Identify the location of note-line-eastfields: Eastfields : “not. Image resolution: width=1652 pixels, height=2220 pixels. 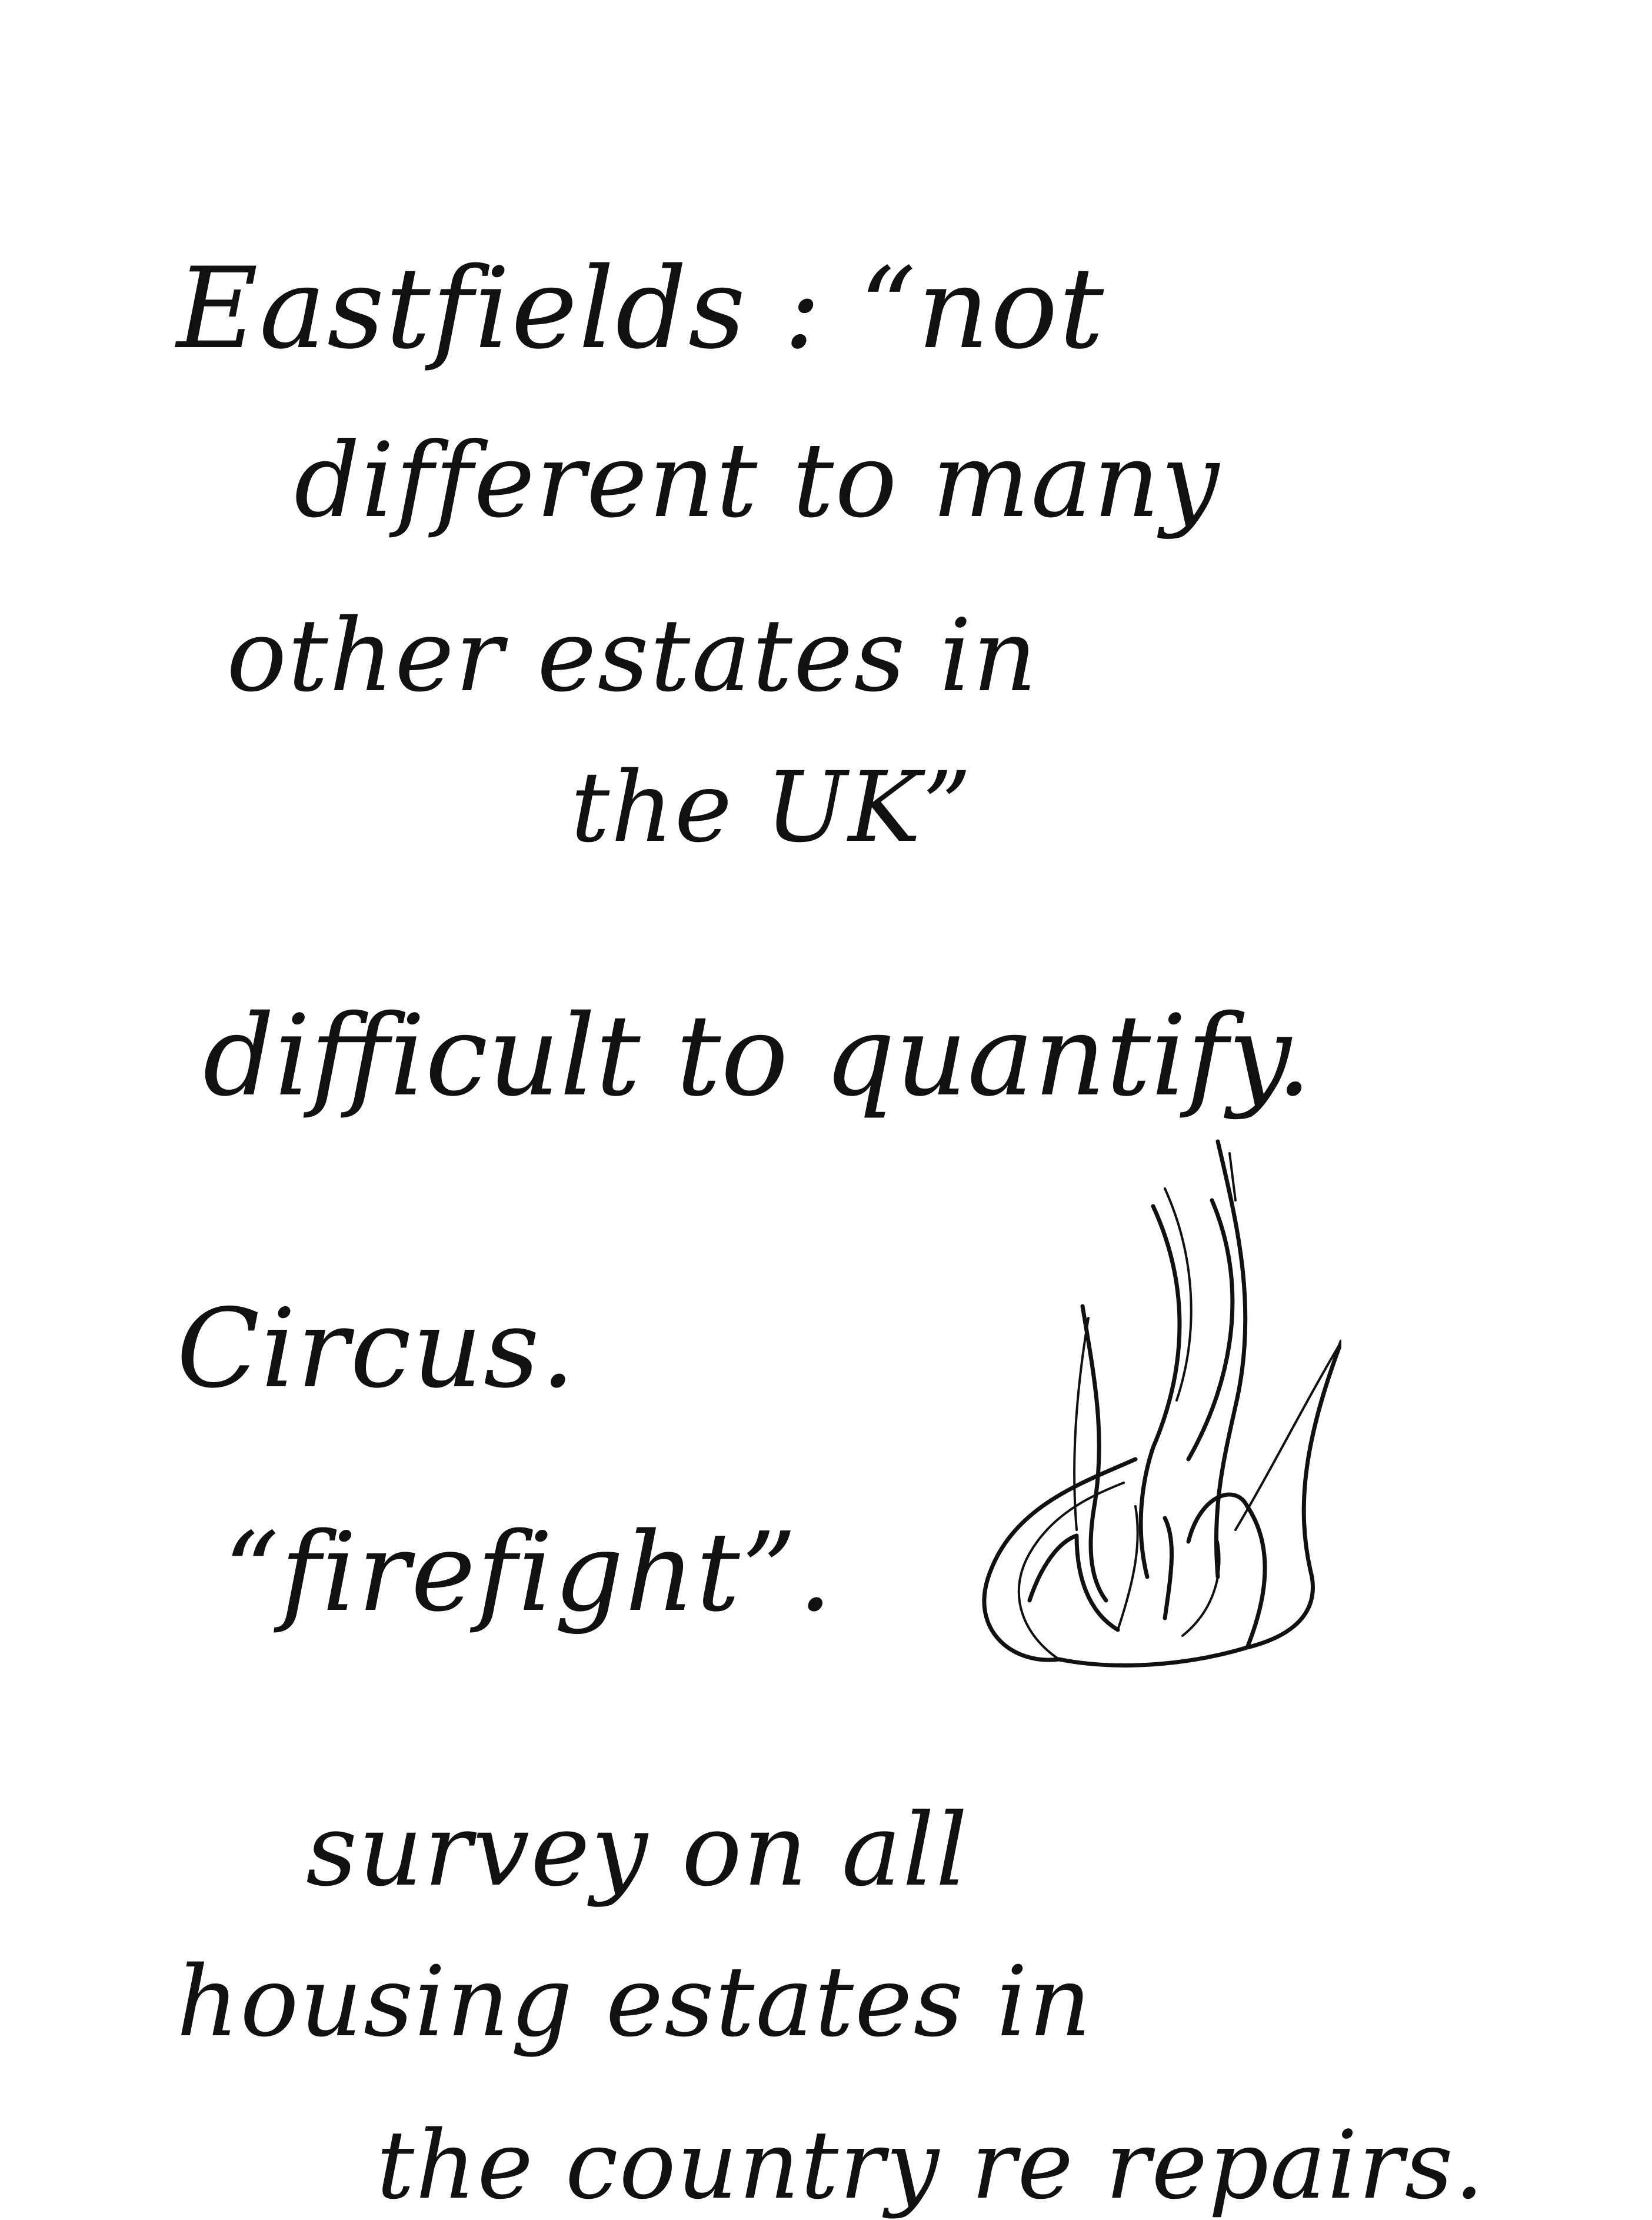
(640, 309).